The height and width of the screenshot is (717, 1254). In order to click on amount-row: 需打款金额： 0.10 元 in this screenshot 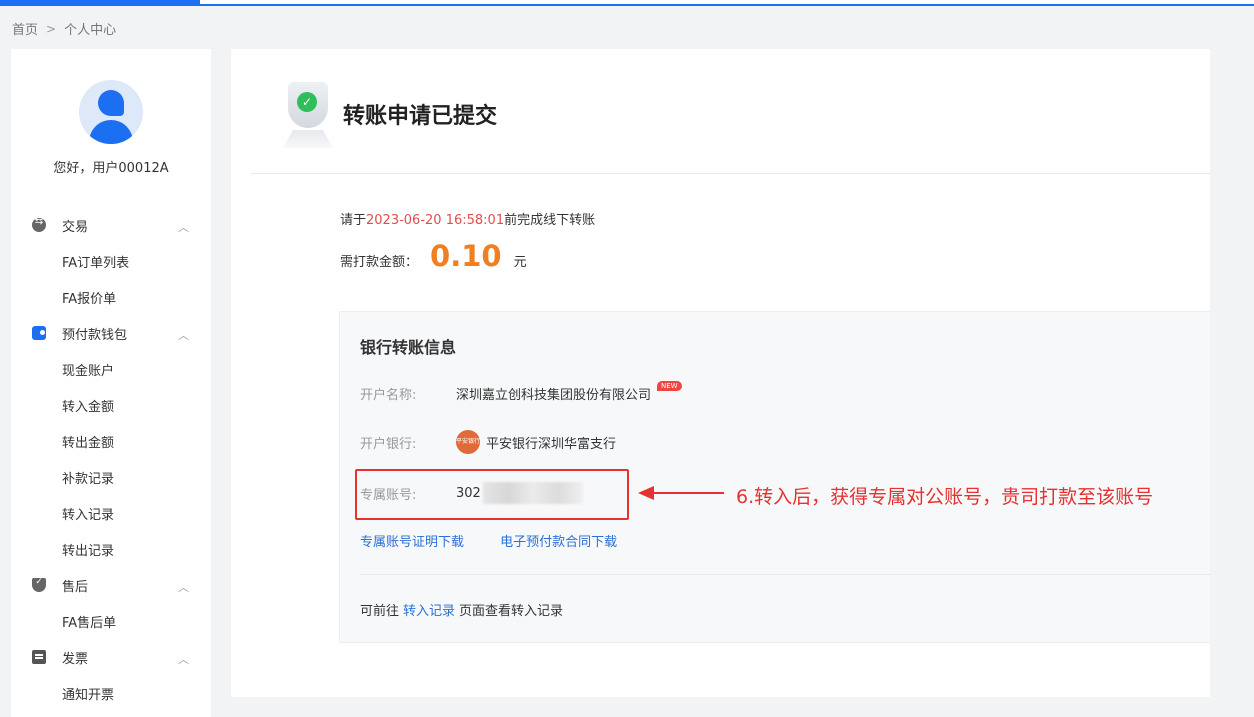, I will do `click(433, 256)`.